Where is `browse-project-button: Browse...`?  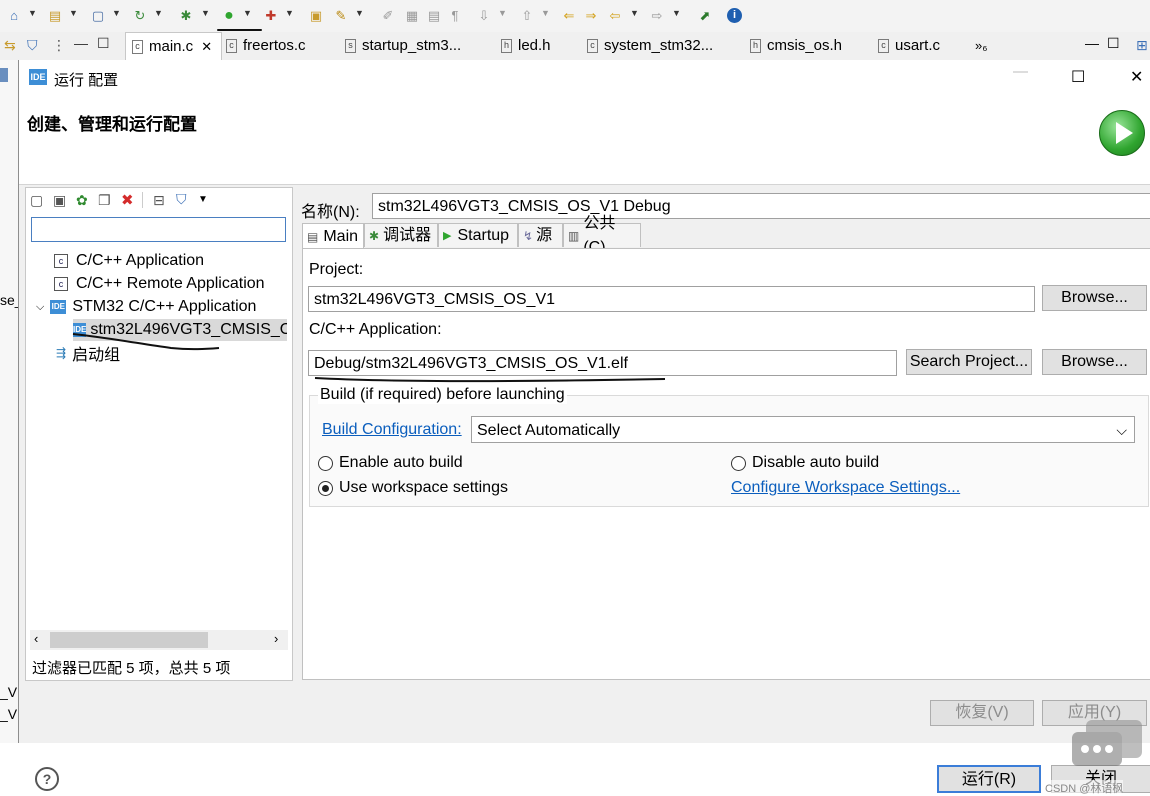 browse-project-button: Browse... is located at coordinates (1094, 298).